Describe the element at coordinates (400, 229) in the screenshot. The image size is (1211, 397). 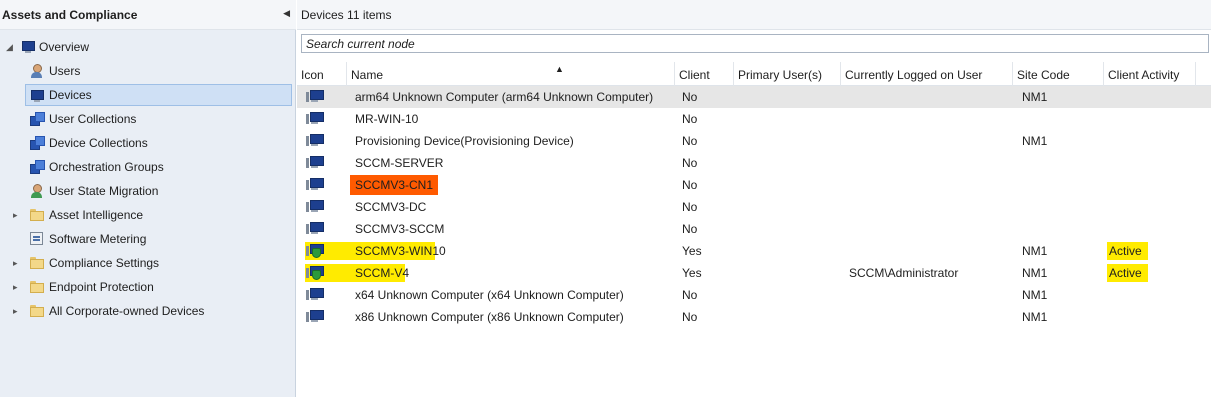
I see `cell-name: SCCMV3-SCCM` at that location.